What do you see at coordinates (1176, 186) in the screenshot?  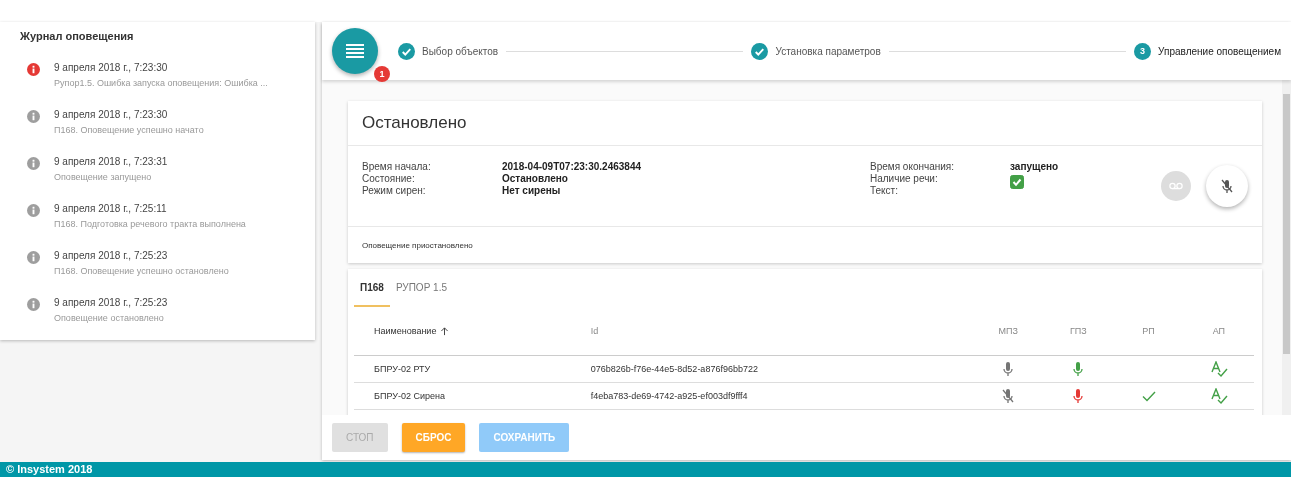 I see `voicemail-icon` at bounding box center [1176, 186].